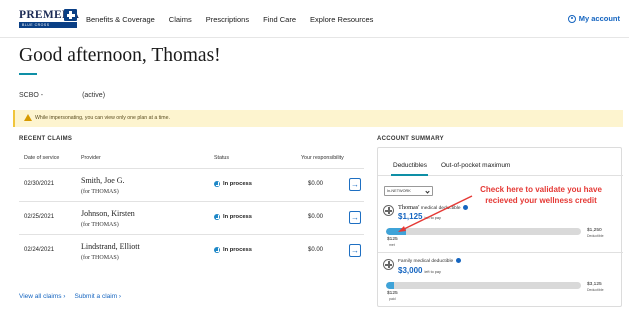 Image resolution: width=629 pixels, height=324 pixels. What do you see at coordinates (39, 250) in the screenshot?
I see `claim-date: 02/24/2021` at bounding box center [39, 250].